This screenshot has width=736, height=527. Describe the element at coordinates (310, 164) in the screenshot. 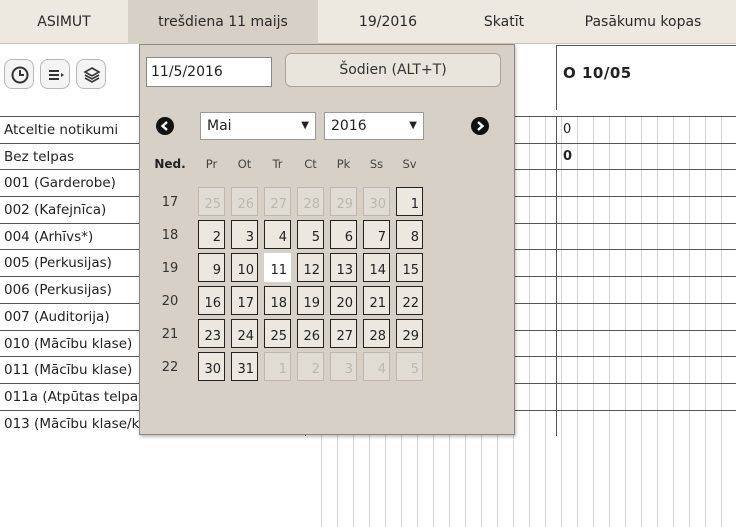

I see `weekday-header: Ct` at that location.